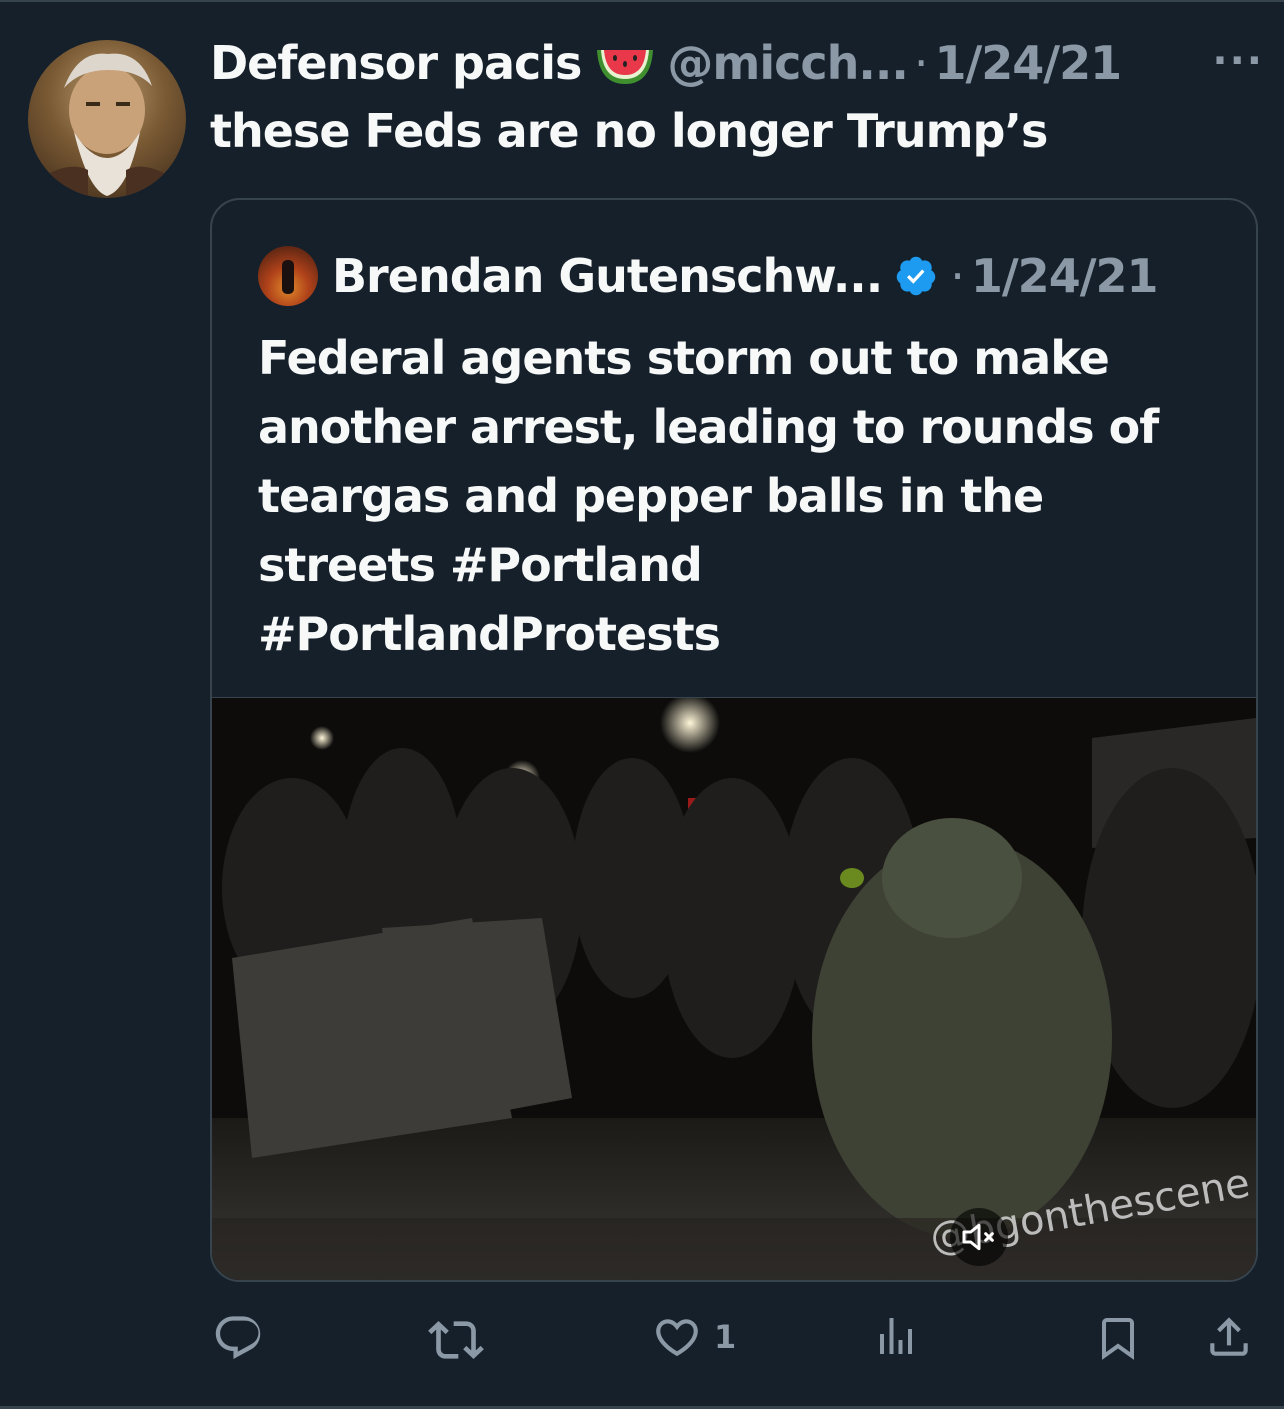 The width and height of the screenshot is (1284, 1409). What do you see at coordinates (642, 1340) in the screenshot?
I see `tweet-actions: 1` at bounding box center [642, 1340].